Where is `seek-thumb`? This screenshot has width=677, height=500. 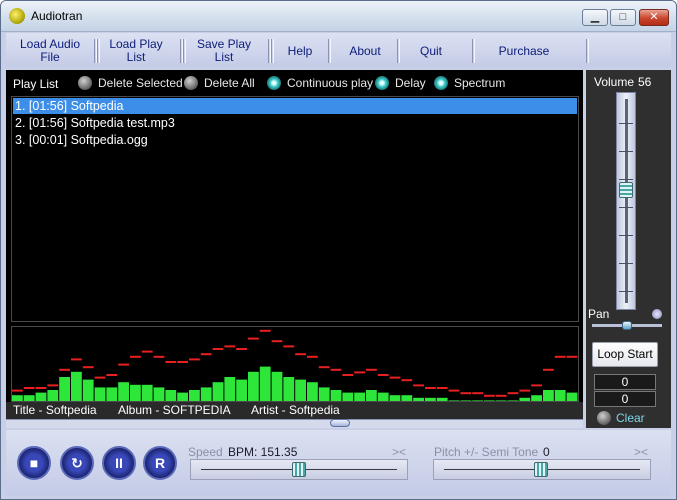 seek-thumb is located at coordinates (340, 423).